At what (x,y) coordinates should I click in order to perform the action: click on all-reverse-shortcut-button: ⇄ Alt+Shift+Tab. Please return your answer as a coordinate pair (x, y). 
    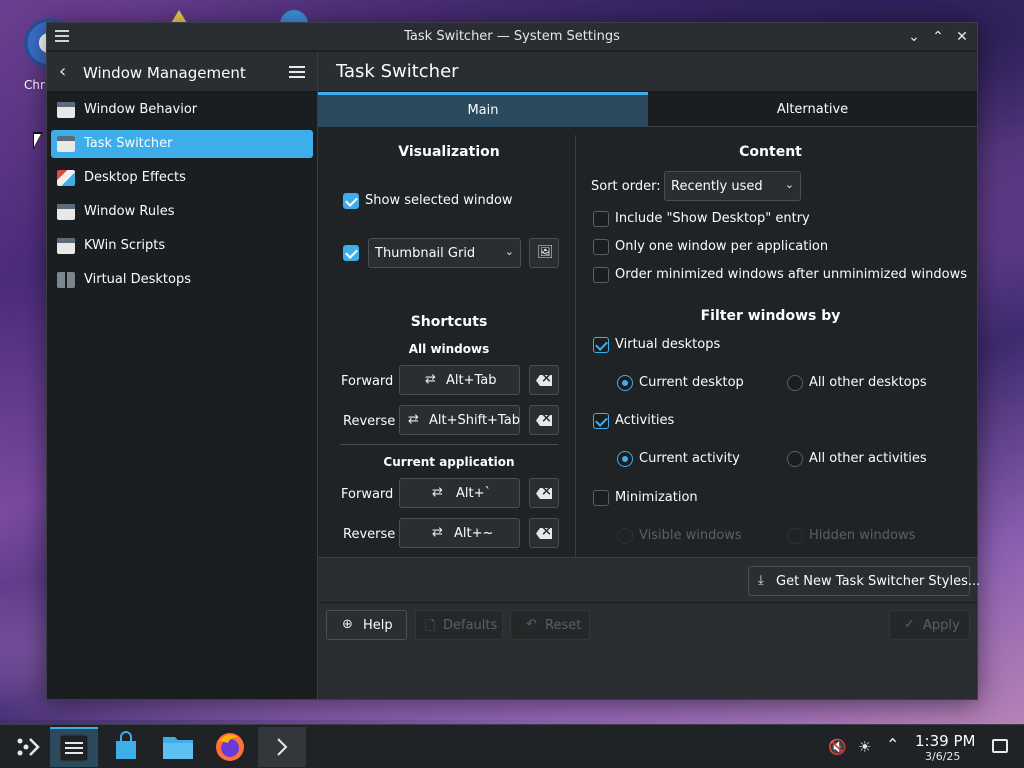
    Looking at the image, I should click on (459, 420).